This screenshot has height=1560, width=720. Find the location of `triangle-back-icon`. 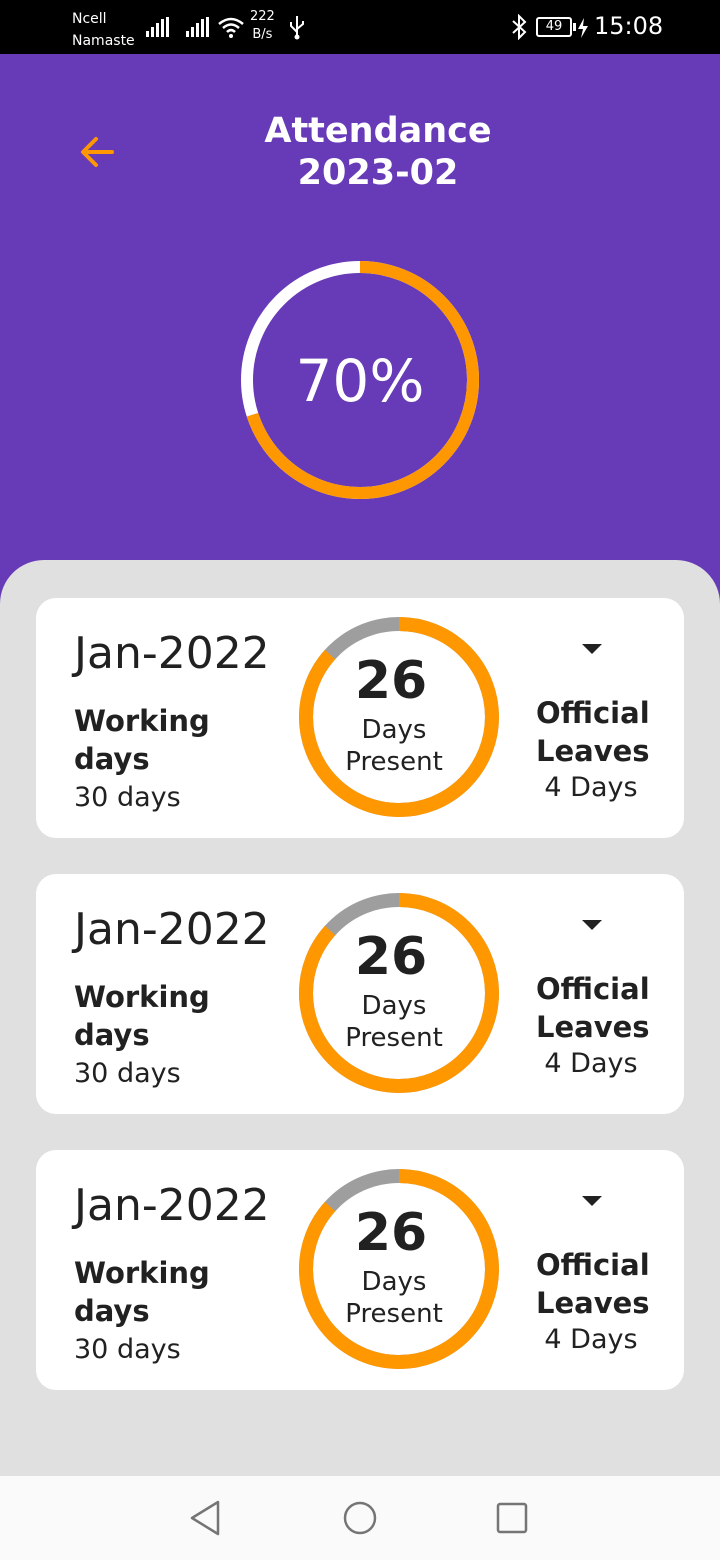

triangle-back-icon is located at coordinates (206, 1518).